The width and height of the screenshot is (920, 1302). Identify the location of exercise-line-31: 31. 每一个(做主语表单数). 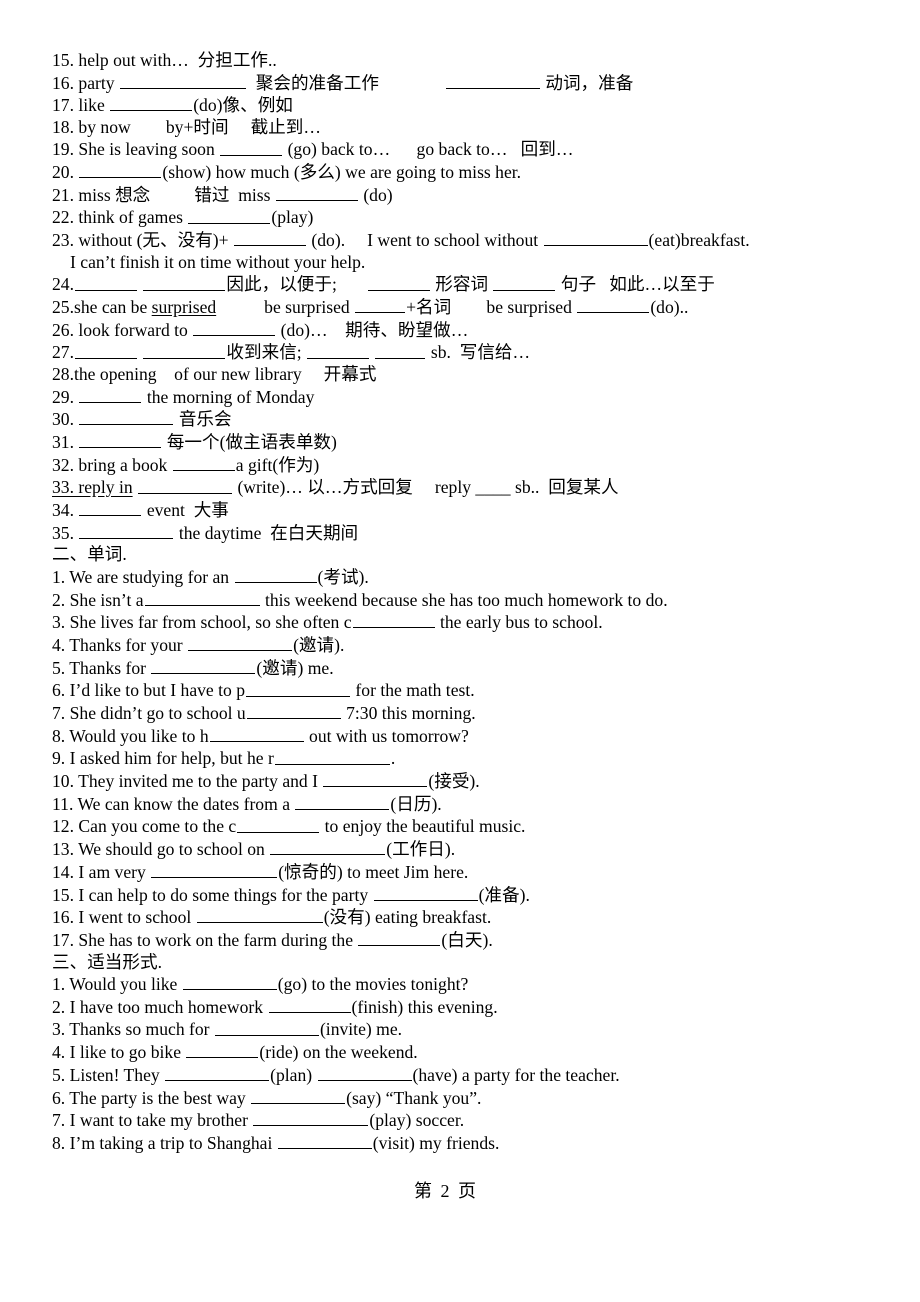
(466, 442).